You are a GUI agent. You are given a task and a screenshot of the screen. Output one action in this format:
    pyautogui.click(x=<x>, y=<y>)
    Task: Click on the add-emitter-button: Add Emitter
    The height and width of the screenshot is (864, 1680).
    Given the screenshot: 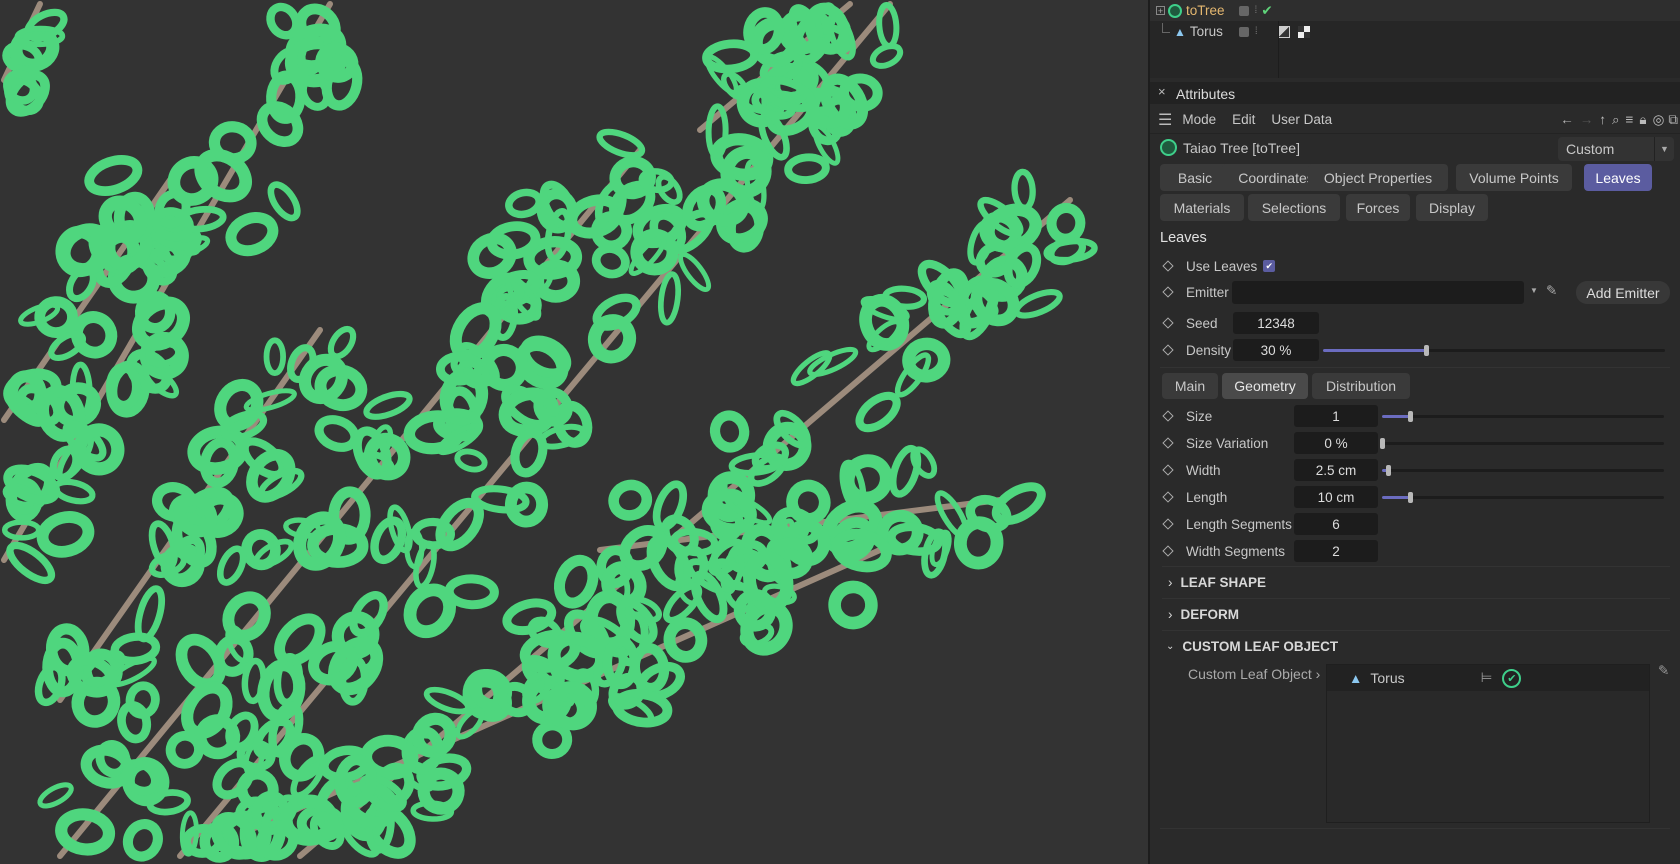 What is the action you would take?
    pyautogui.click(x=1623, y=292)
    